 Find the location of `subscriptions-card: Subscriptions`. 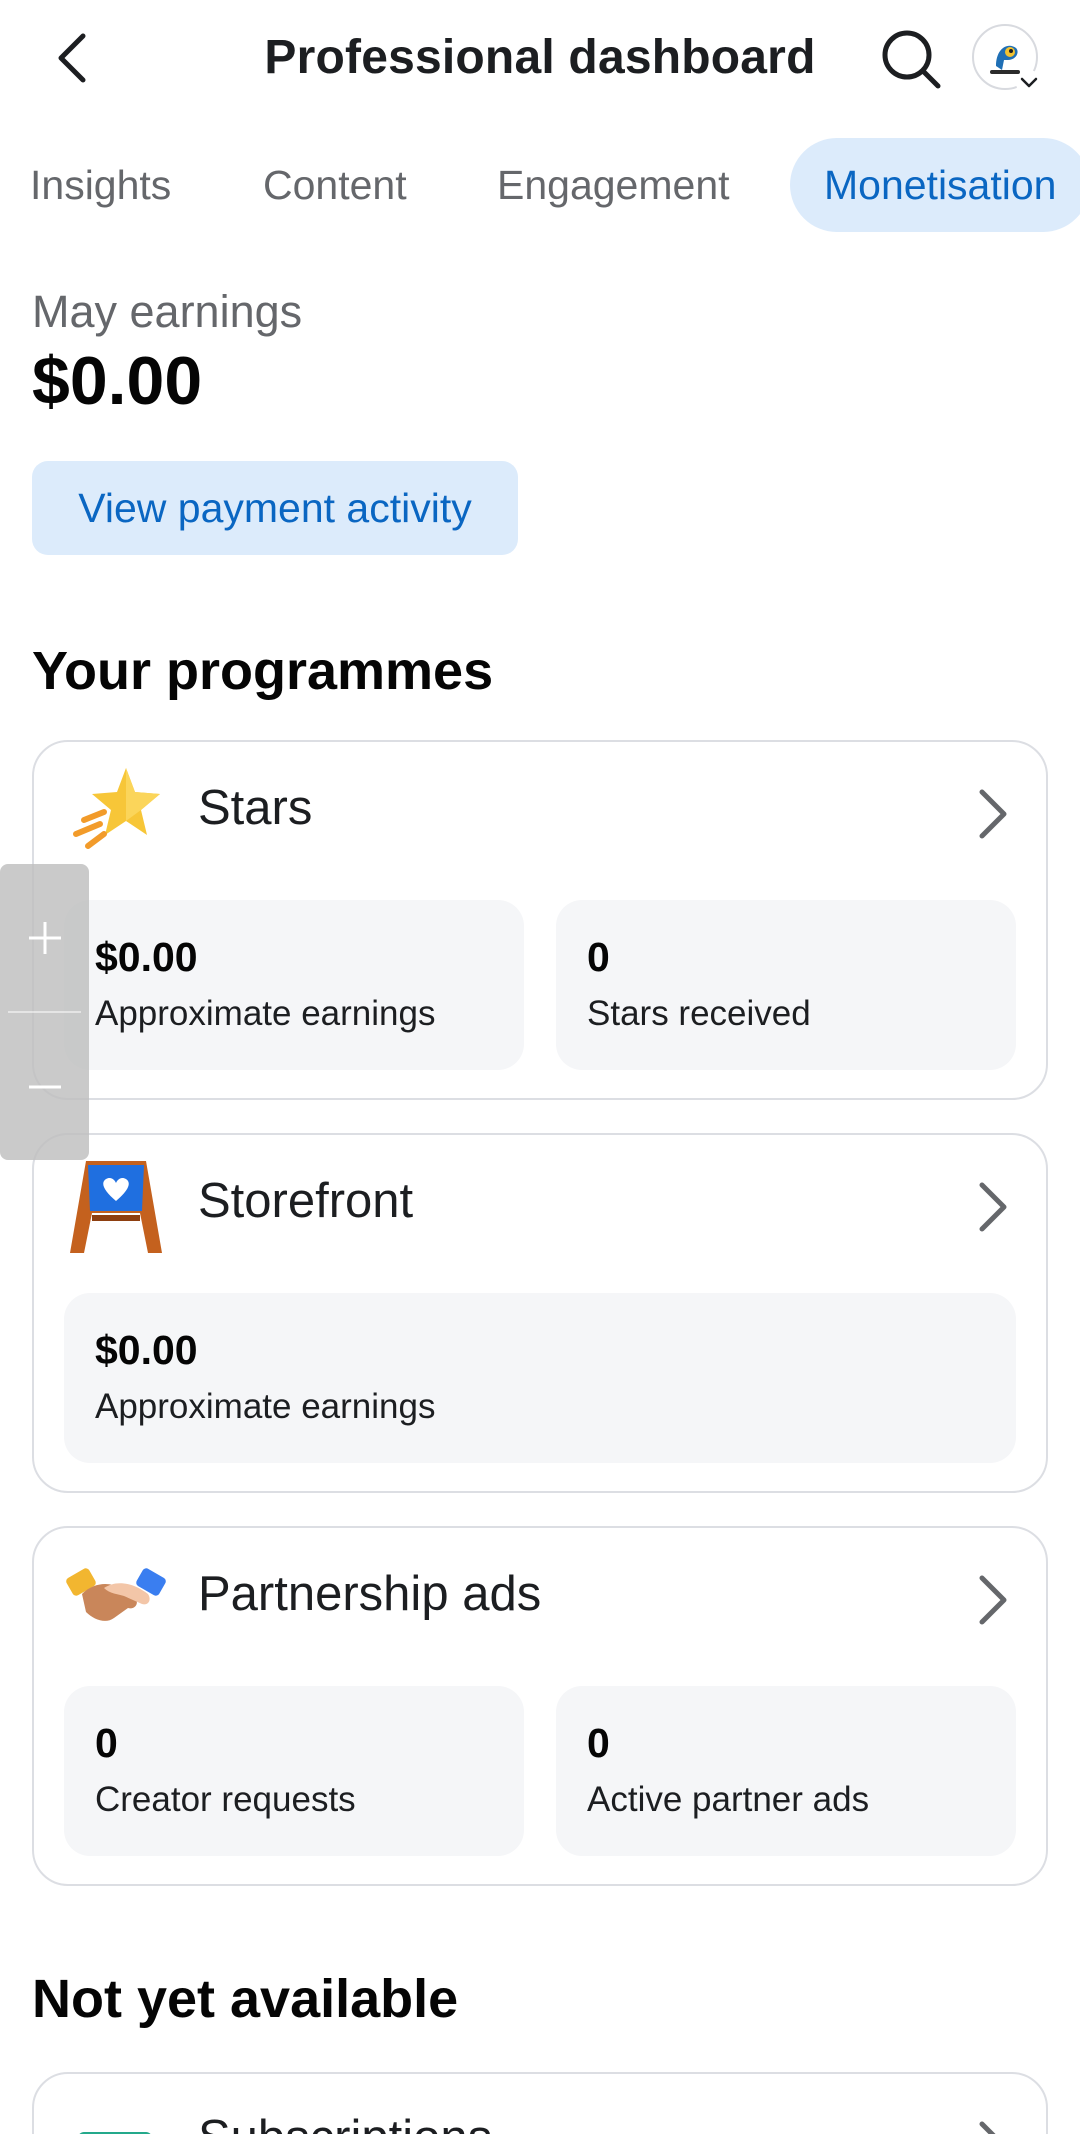

subscriptions-card: Subscriptions is located at coordinates (540, 2103).